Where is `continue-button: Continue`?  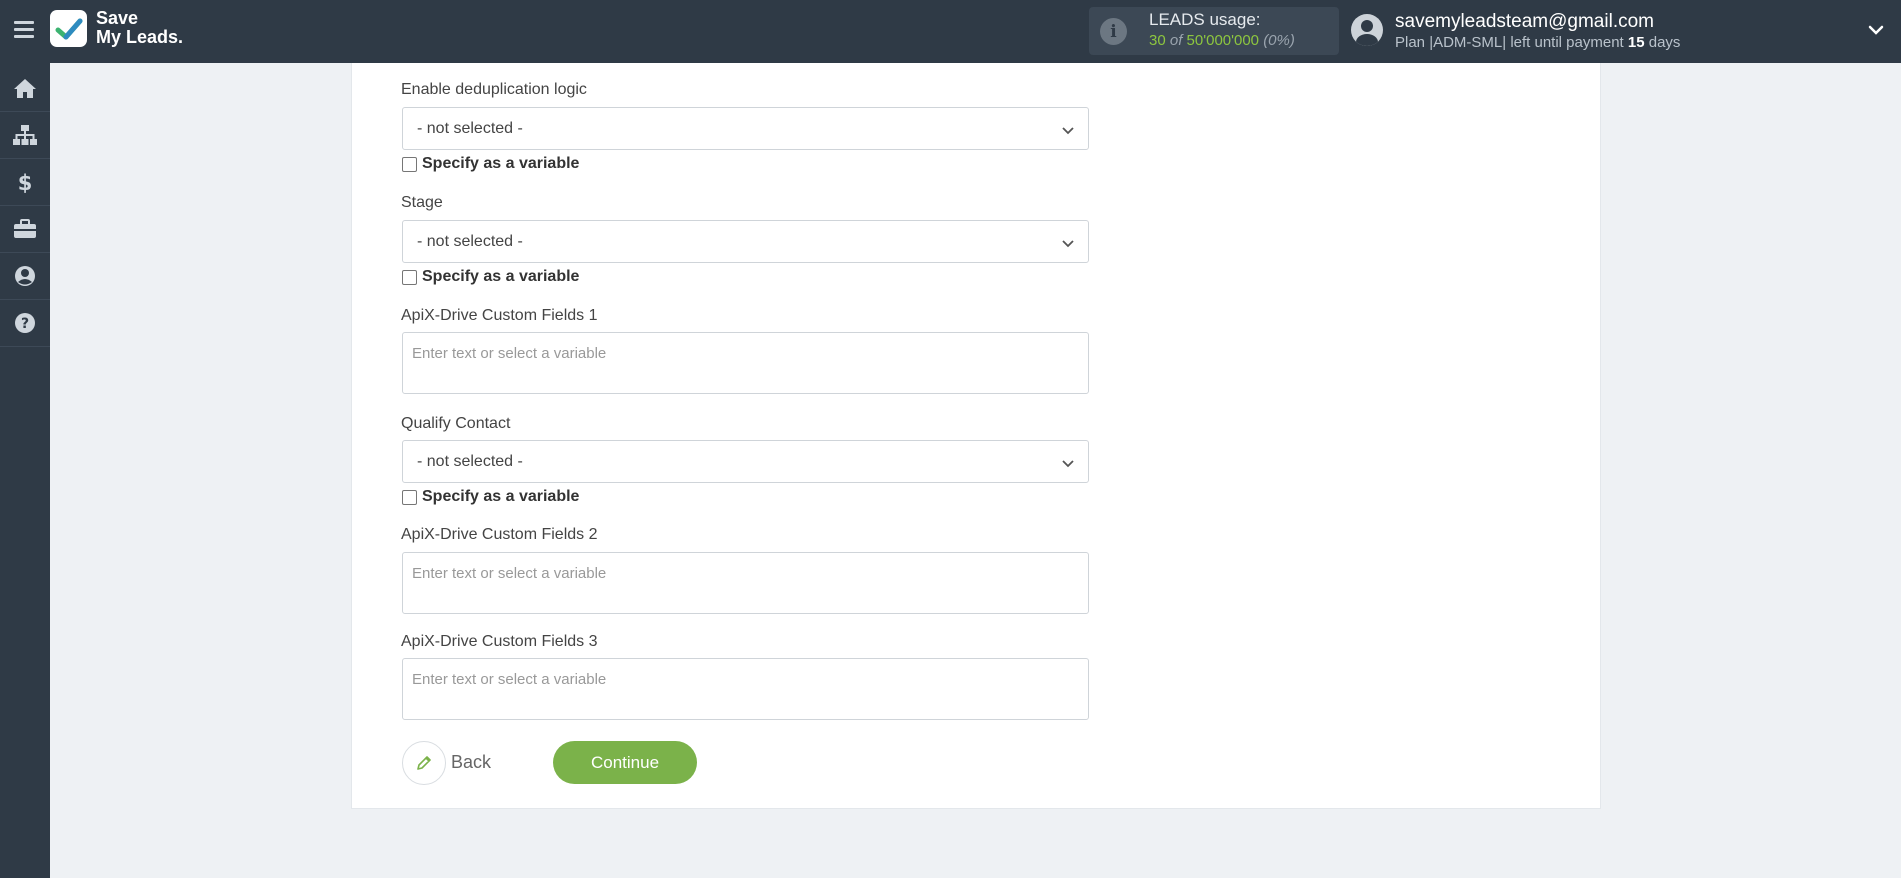 continue-button: Continue is located at coordinates (625, 762).